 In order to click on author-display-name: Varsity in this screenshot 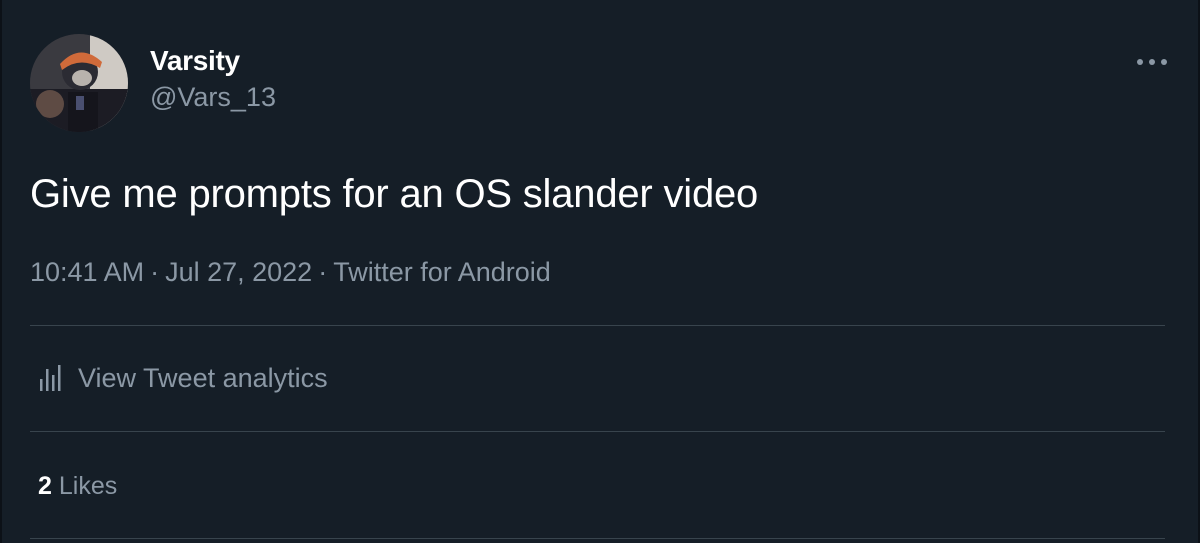, I will do `click(213, 61)`.